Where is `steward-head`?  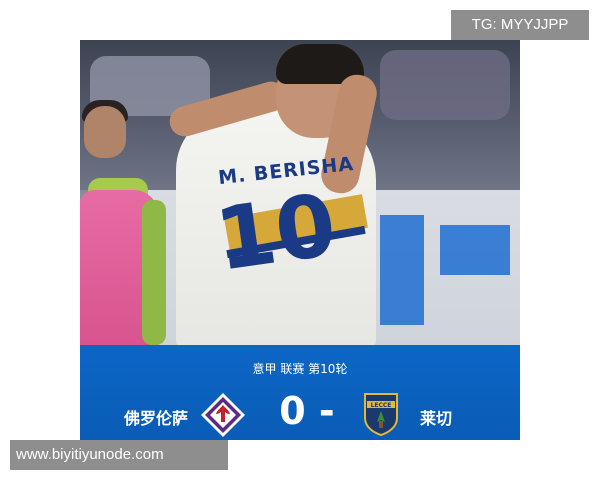 steward-head is located at coordinates (105, 132).